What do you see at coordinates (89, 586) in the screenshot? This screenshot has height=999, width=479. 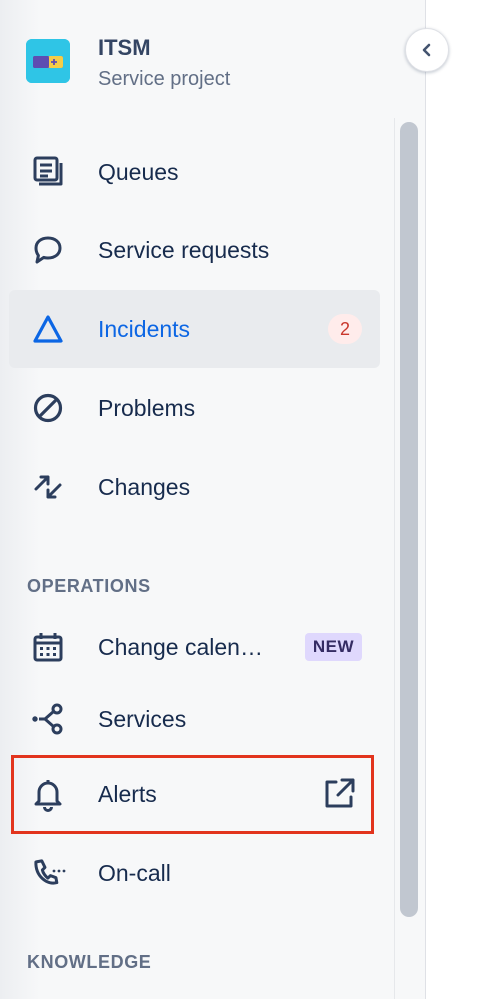 I see `operations-section-heading: OPERATIONS` at bounding box center [89, 586].